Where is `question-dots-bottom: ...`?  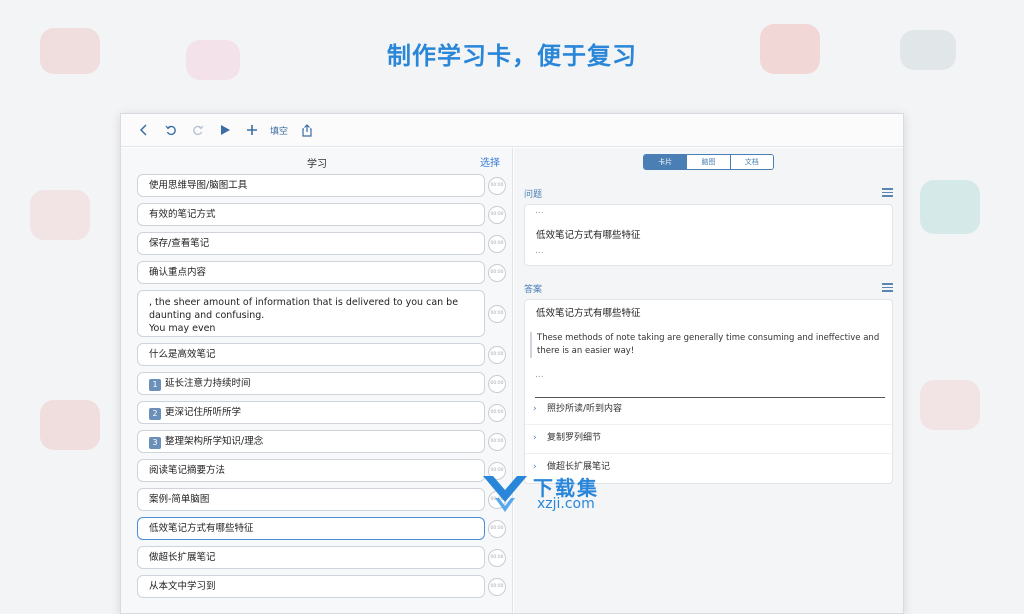
question-dots-bottom: ... is located at coordinates (539, 251).